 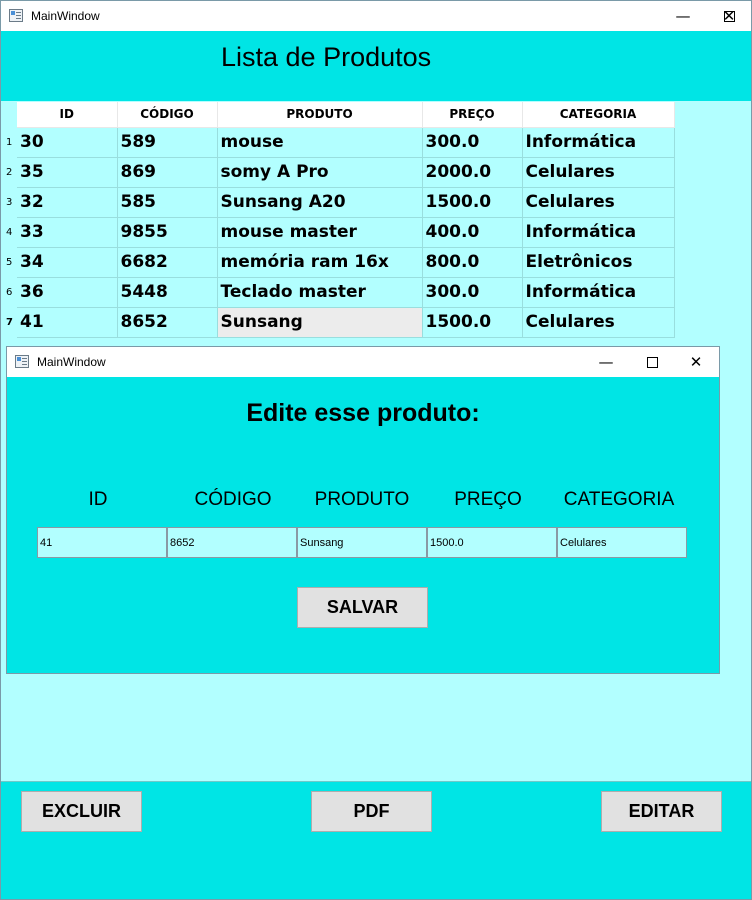 What do you see at coordinates (167, 202) in the screenshot?
I see `cell-codigo: 585` at bounding box center [167, 202].